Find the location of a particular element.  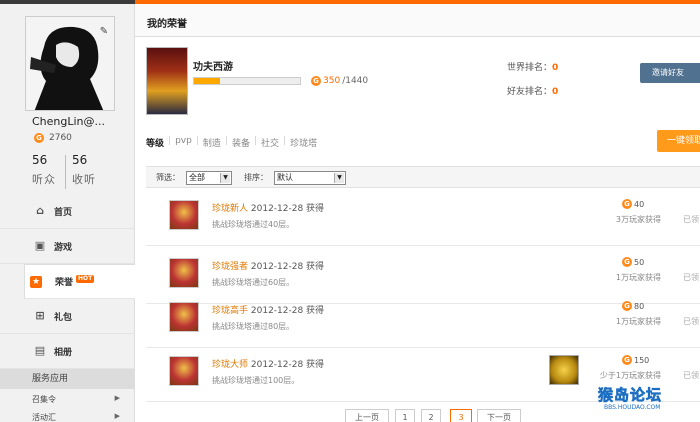

honor-progress-bar is located at coordinates (247, 81).